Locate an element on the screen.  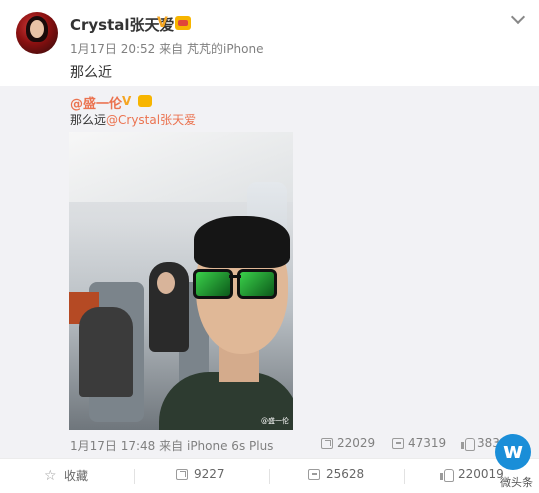
share-button: 9227 is located at coordinates (200, 474).